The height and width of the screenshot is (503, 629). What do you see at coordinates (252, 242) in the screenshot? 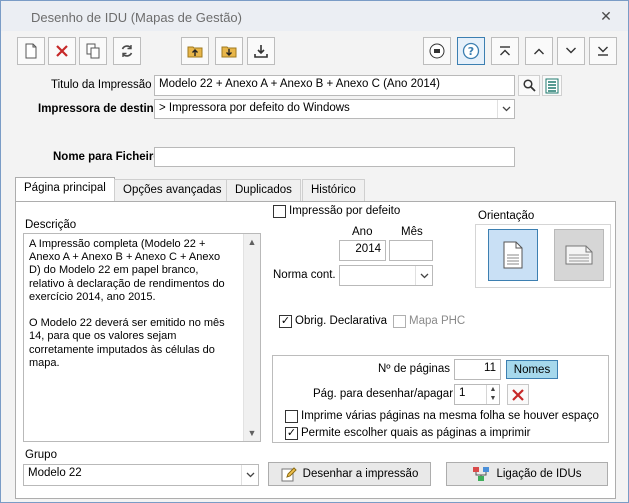
I see `scroll-up-icon: ▲` at bounding box center [252, 242].